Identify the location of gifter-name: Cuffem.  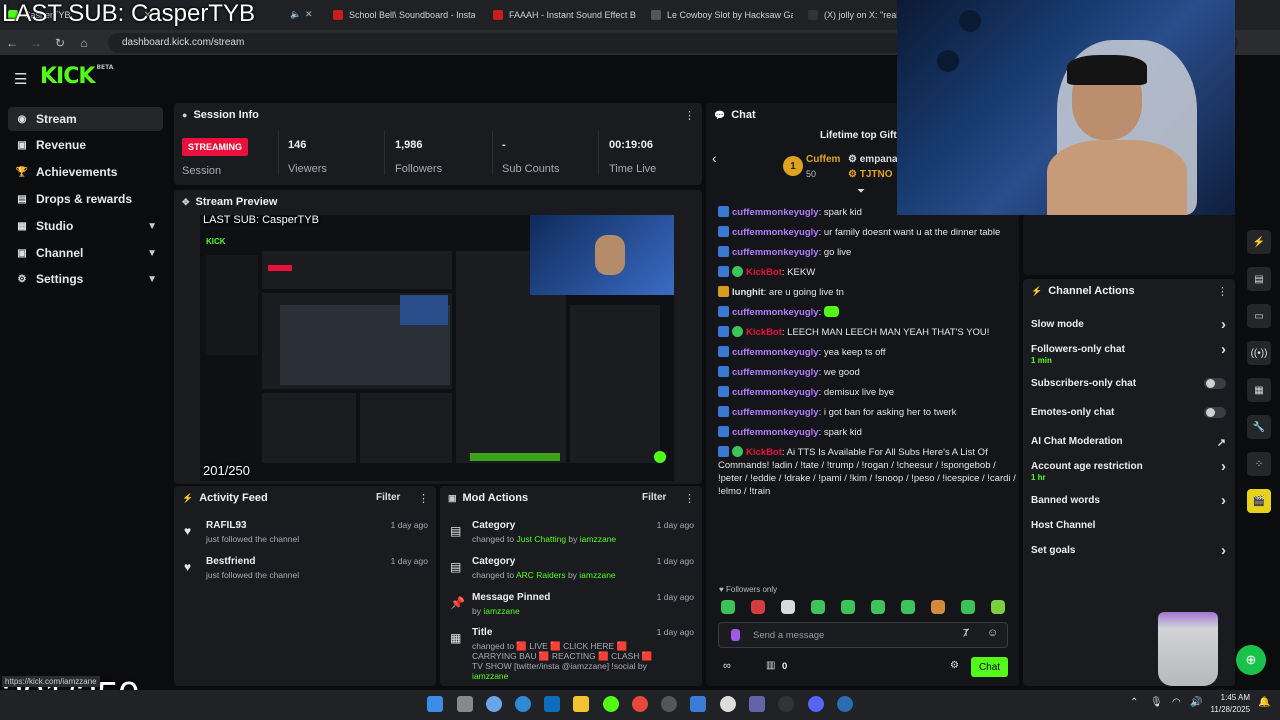
(823, 159).